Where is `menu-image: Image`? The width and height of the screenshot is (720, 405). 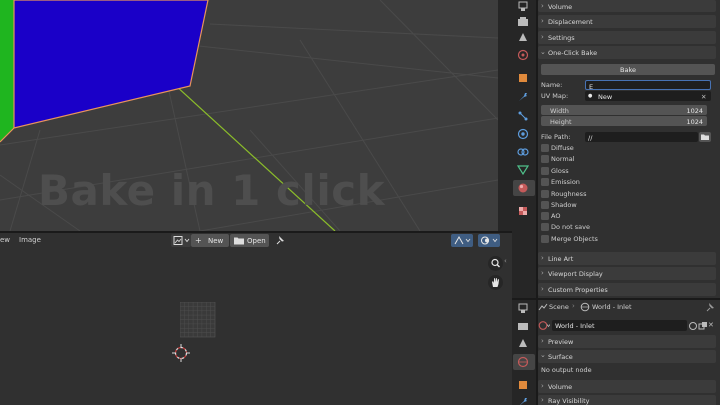
menu-image: Image is located at coordinates (30, 240).